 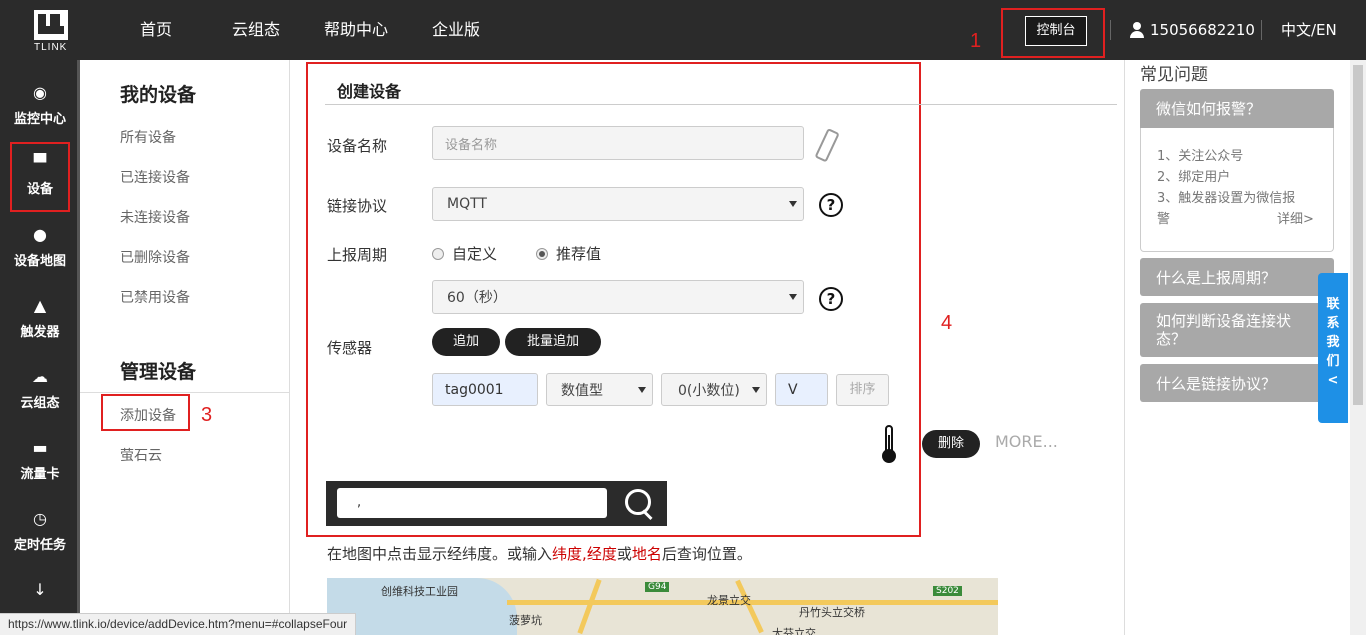 What do you see at coordinates (357, 255) in the screenshot?
I see `report-period-label: 上报周期` at bounding box center [357, 255].